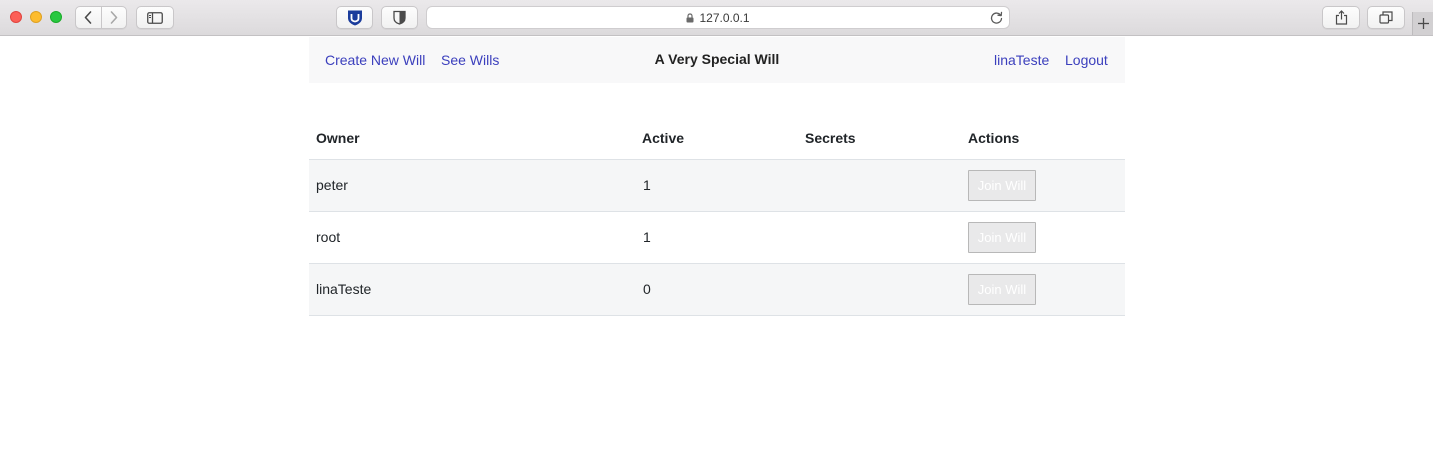  I want to click on logout-link: Logout, so click(1086, 60).